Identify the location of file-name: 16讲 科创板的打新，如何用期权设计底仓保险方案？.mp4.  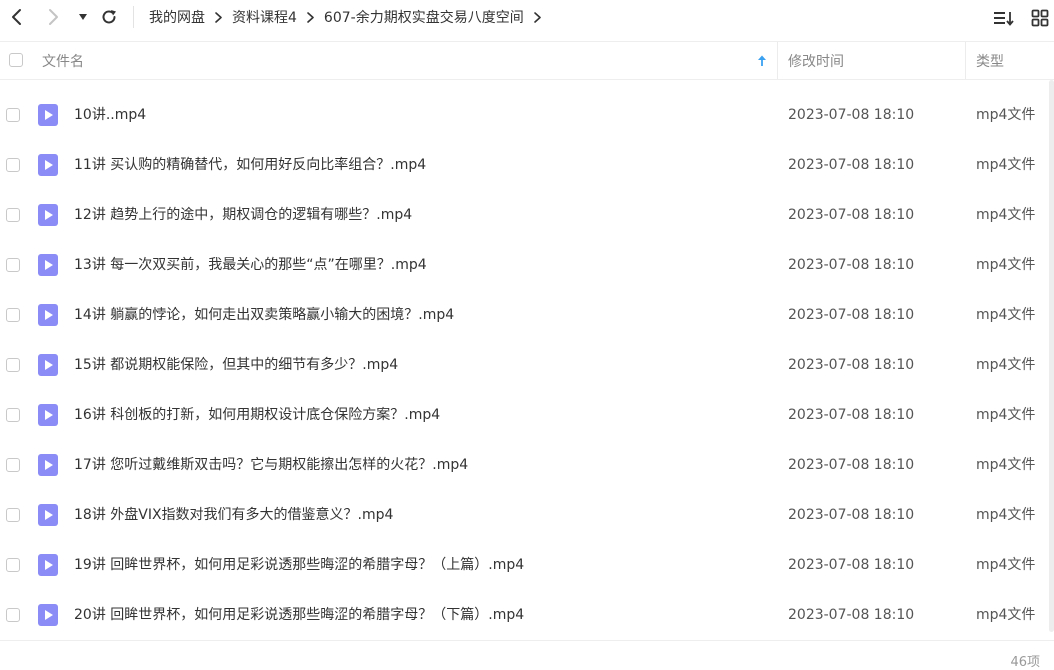
(257, 415).